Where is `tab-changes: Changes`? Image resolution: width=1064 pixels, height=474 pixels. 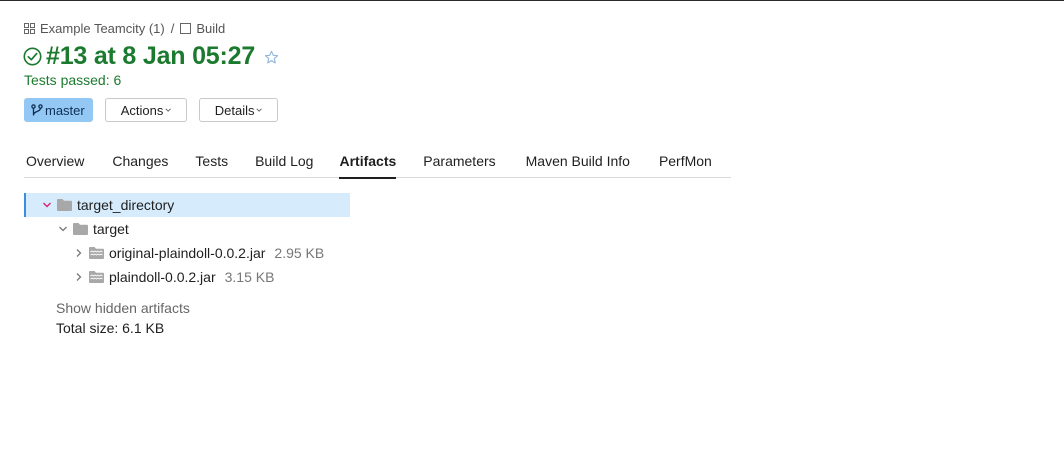
tab-changes: Changes is located at coordinates (140, 163).